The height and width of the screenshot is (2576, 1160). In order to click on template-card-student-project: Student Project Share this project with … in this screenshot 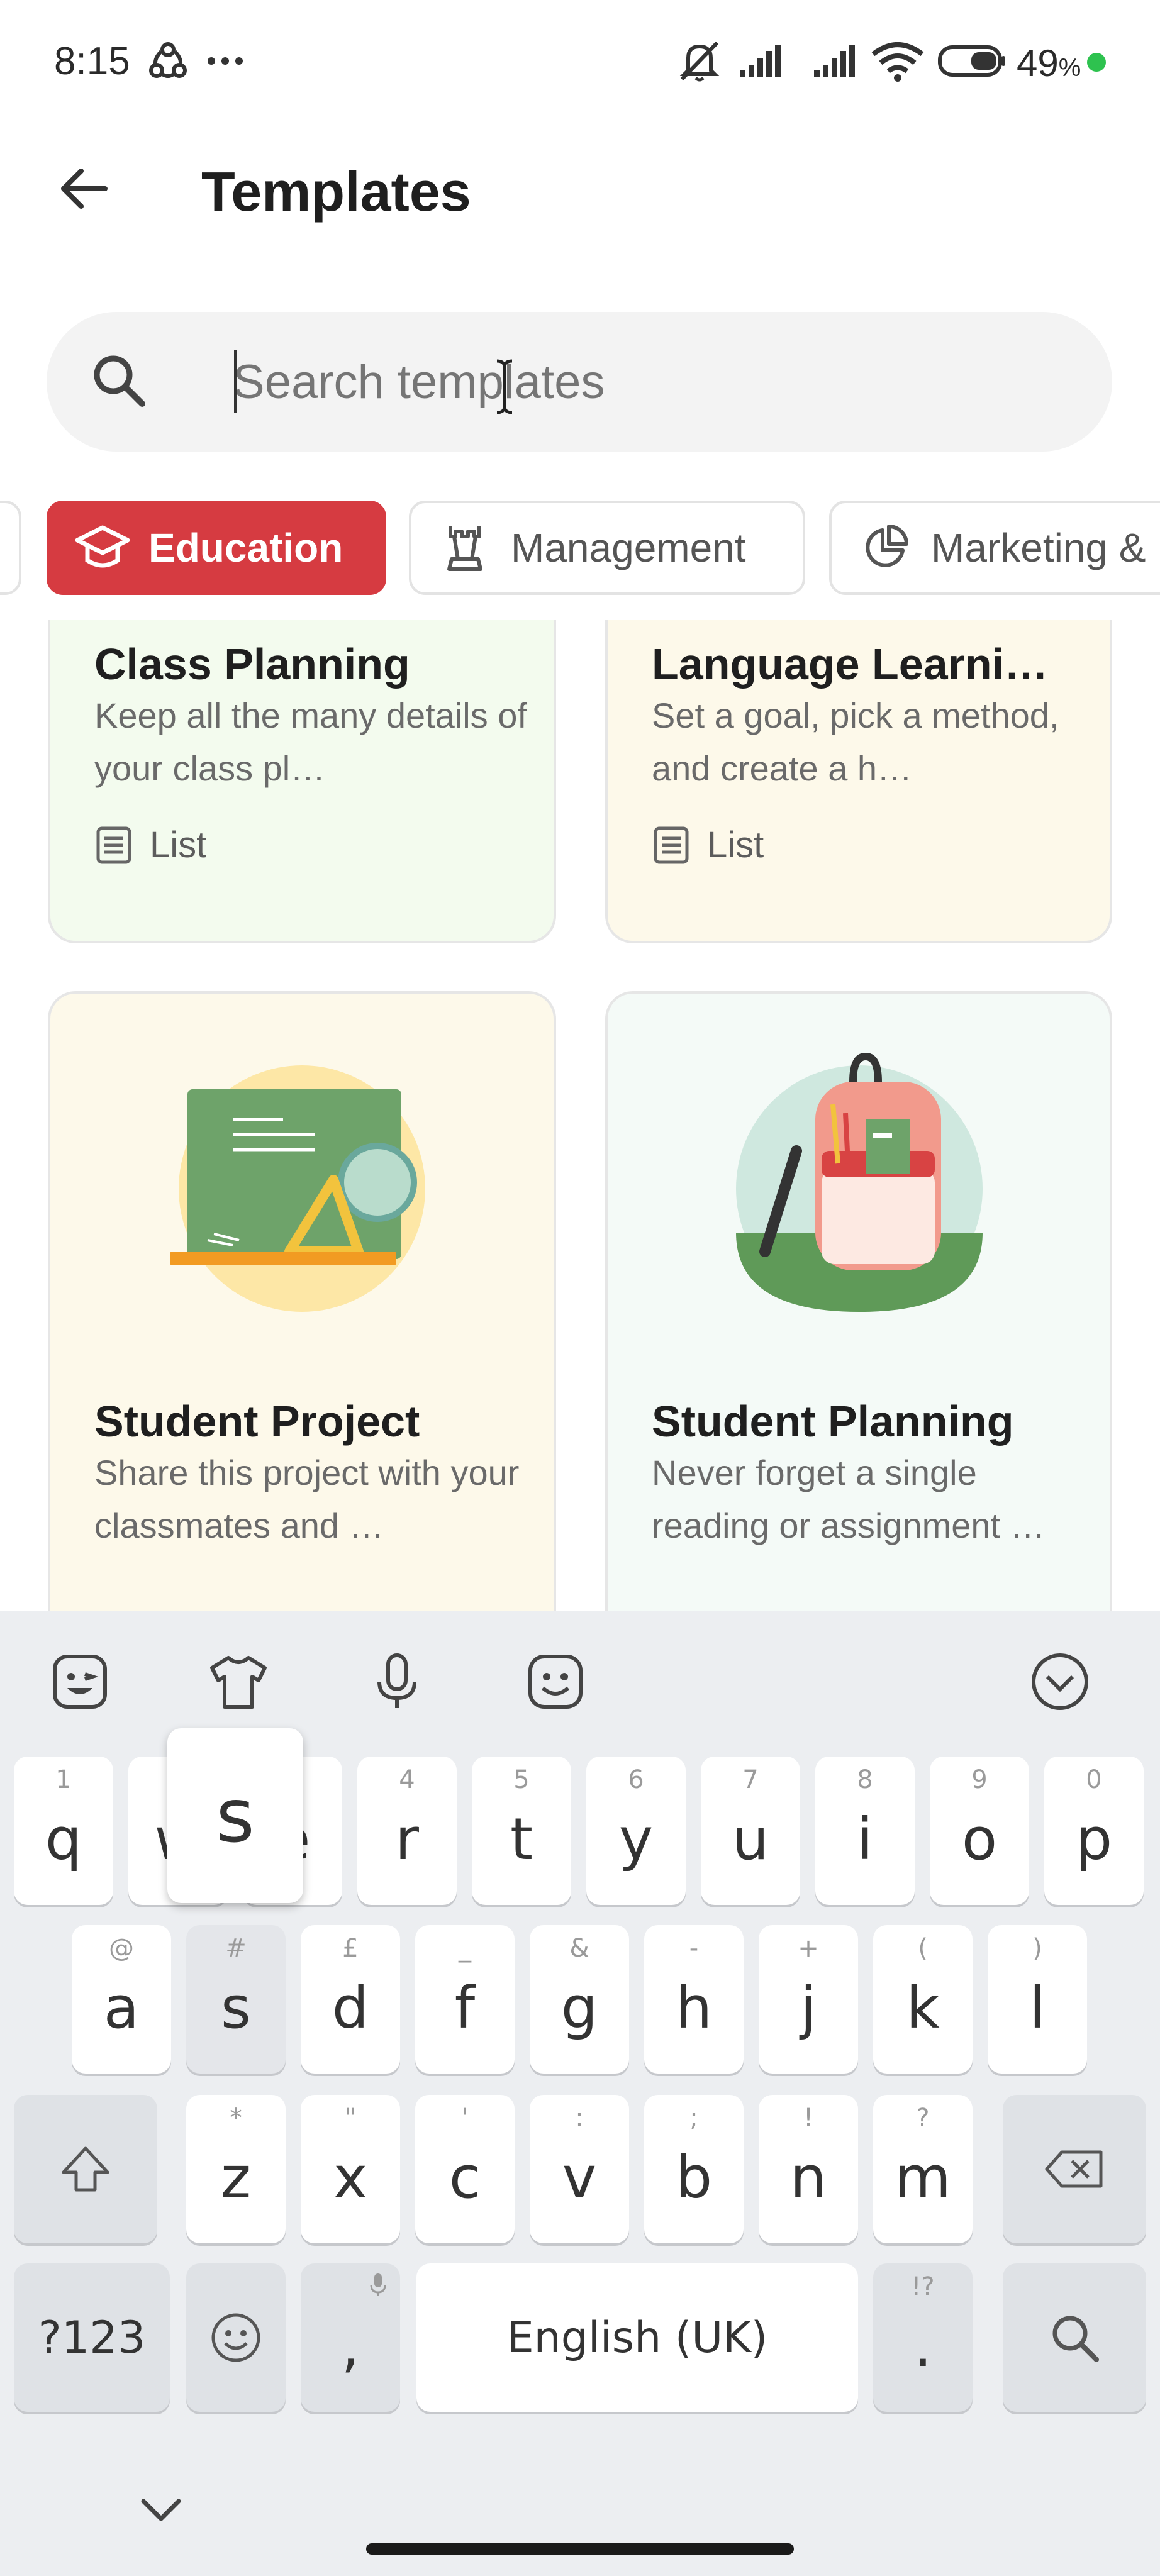, I will do `click(302, 1301)`.